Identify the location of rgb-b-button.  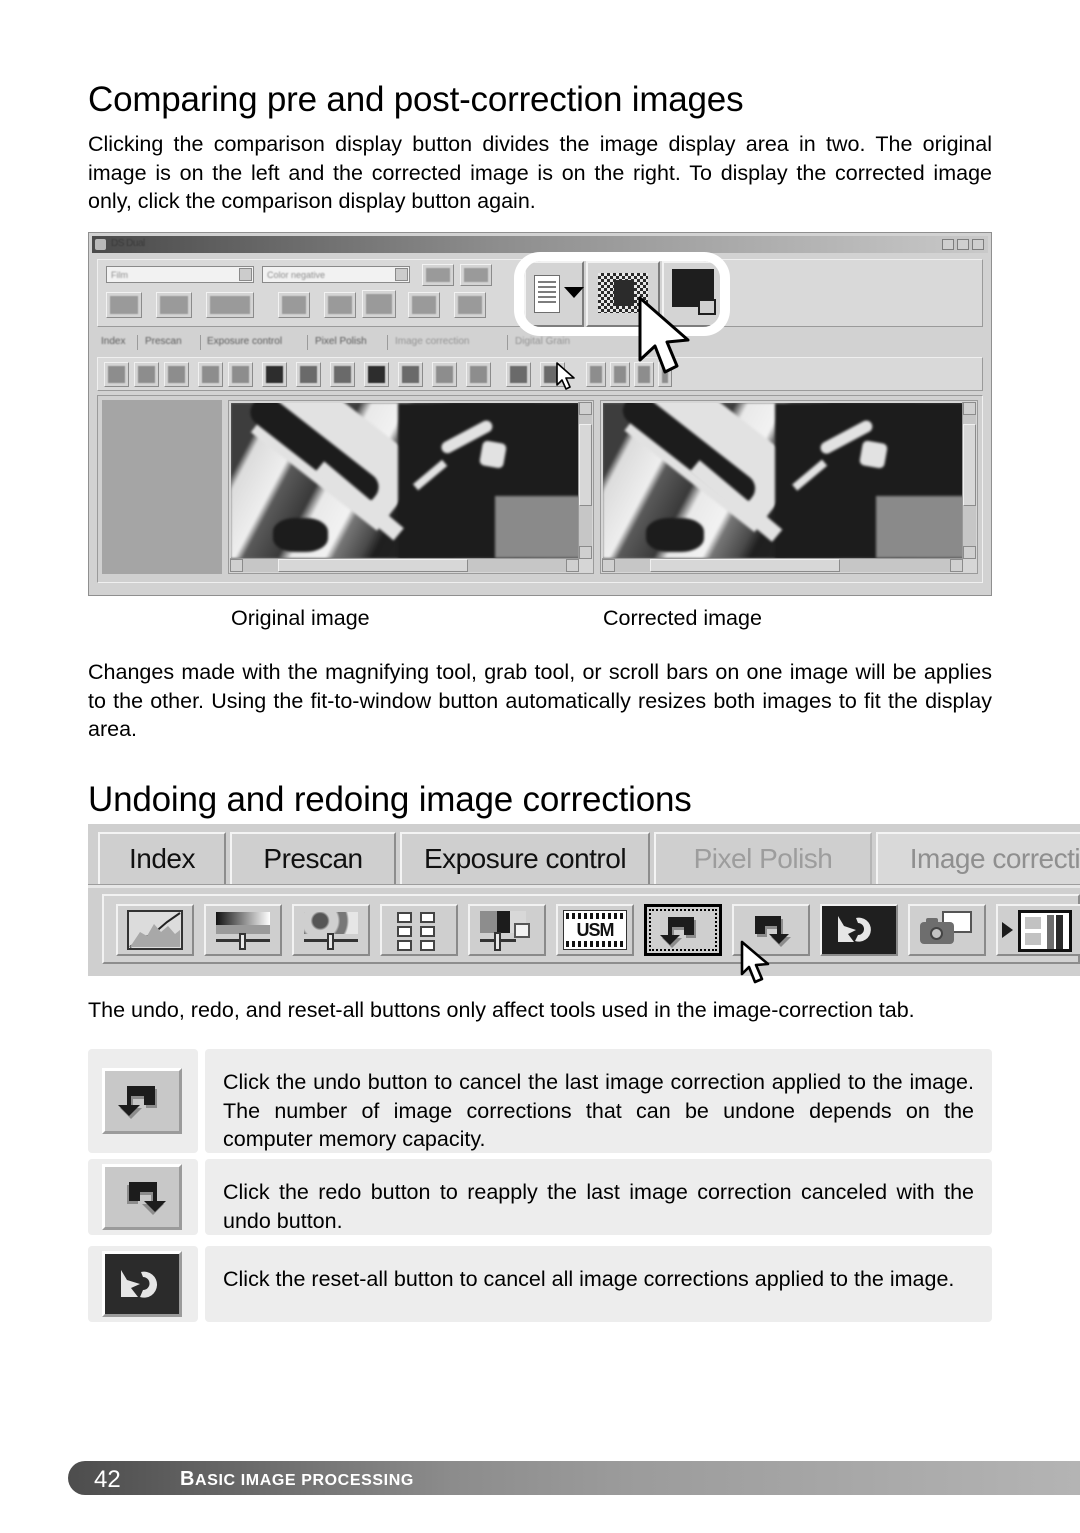
(644, 374).